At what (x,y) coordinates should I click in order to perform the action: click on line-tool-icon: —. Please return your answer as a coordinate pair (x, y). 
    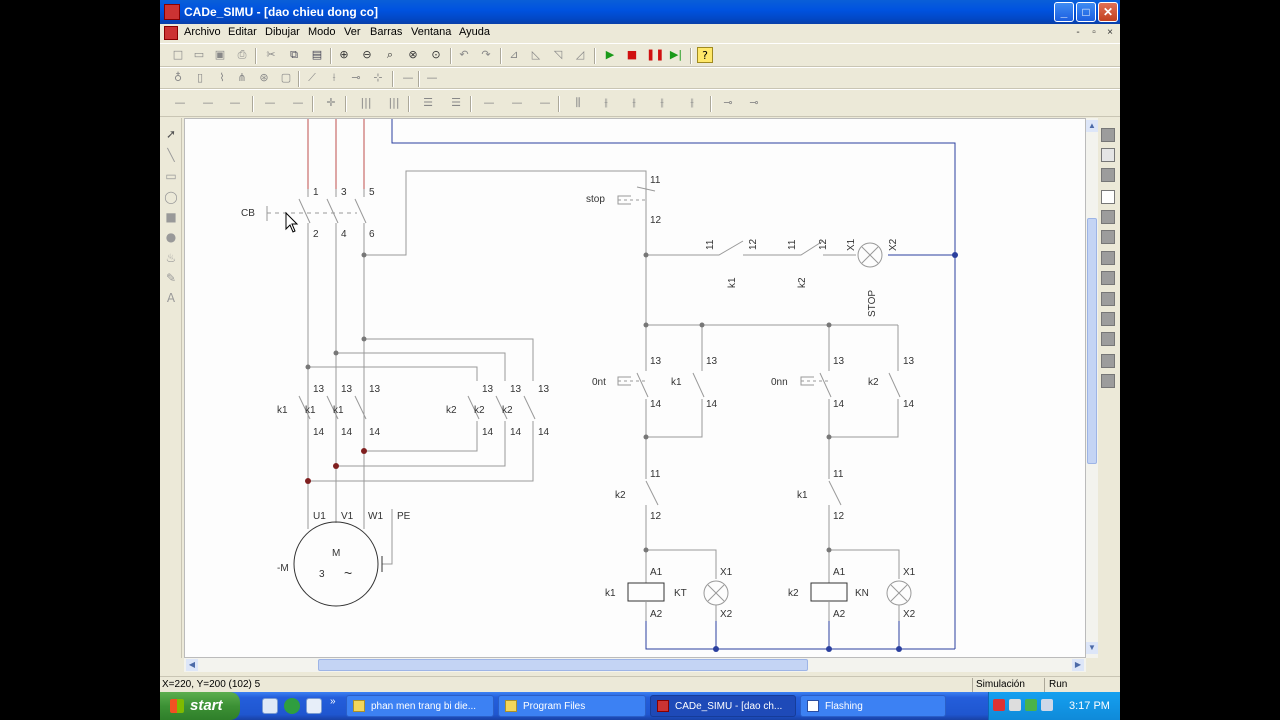
    Looking at the image, I should click on (432, 78).